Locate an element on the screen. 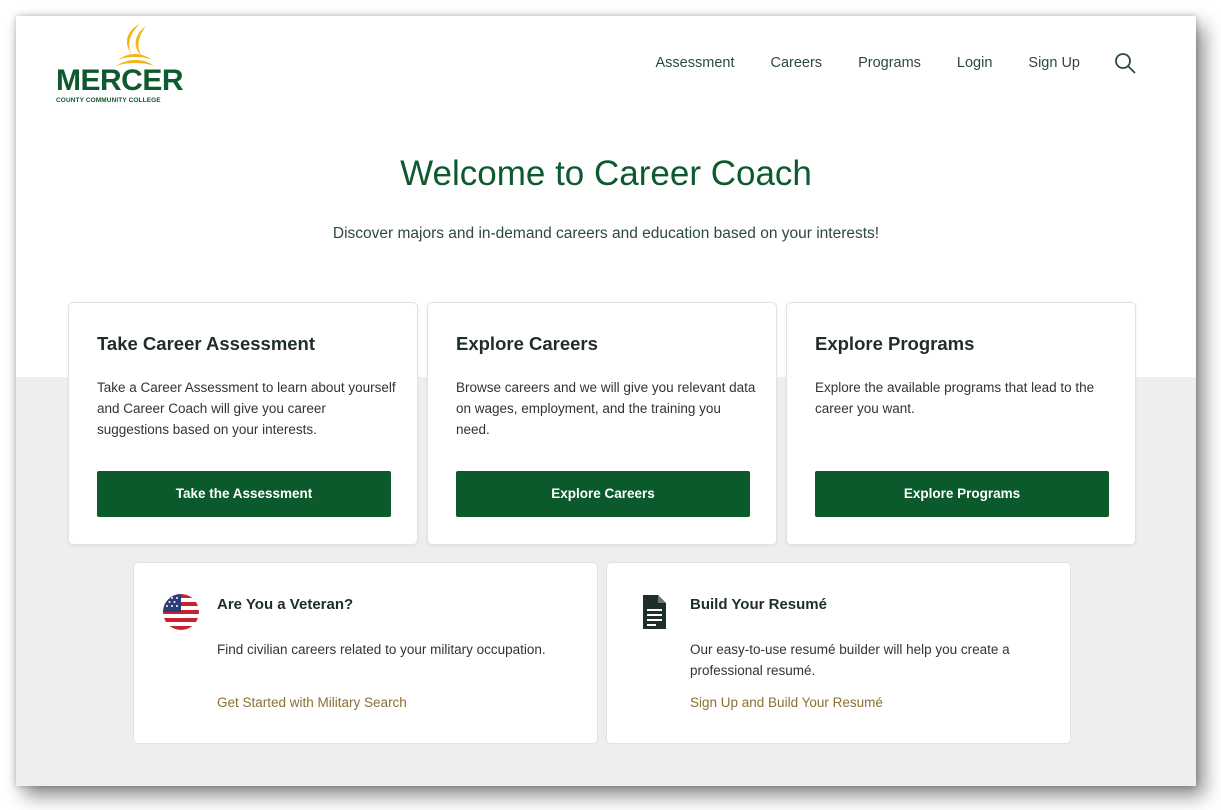 Image resolution: width=1221 pixels, height=810 pixels. take-assessment-button: Take the Assessment is located at coordinates (244, 494).